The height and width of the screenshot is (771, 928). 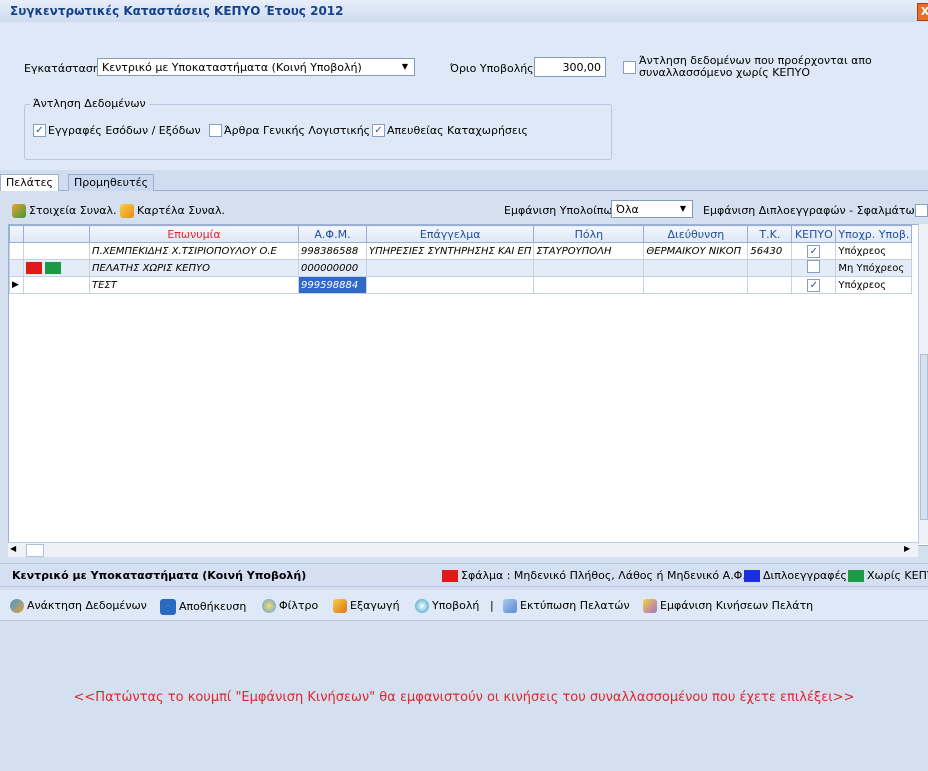 What do you see at coordinates (456, 605) in the screenshot?
I see `submit-label: Υποβολή` at bounding box center [456, 605].